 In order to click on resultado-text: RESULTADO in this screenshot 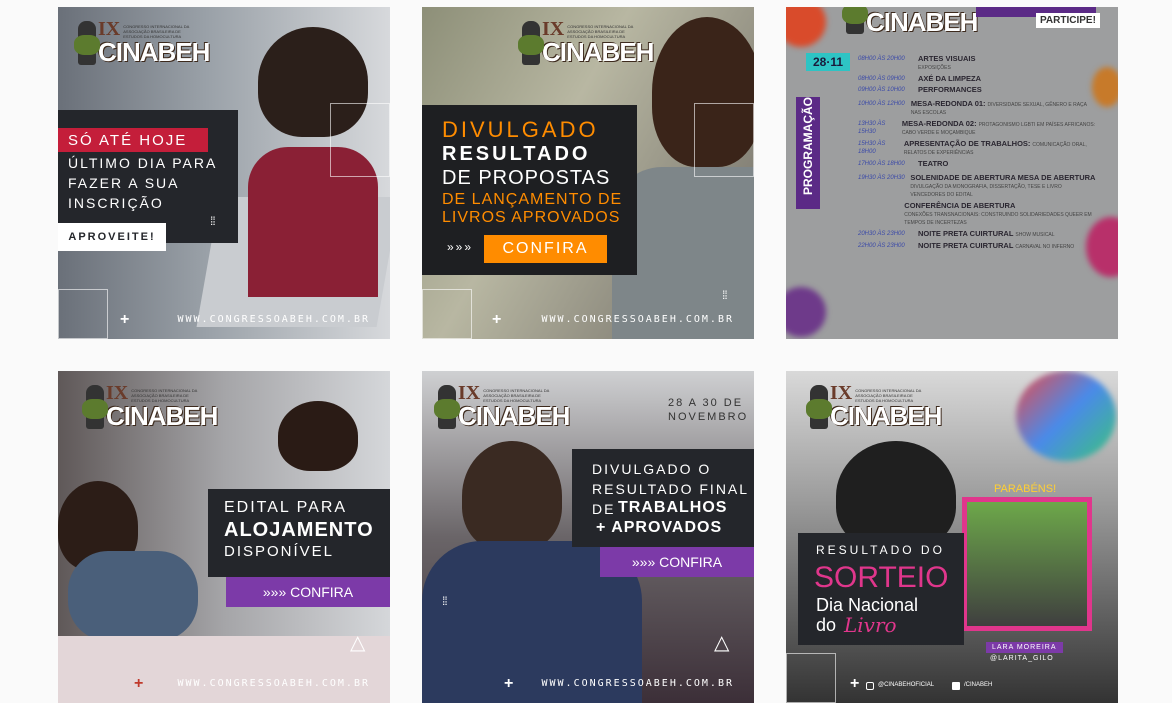, I will do `click(516, 154)`.